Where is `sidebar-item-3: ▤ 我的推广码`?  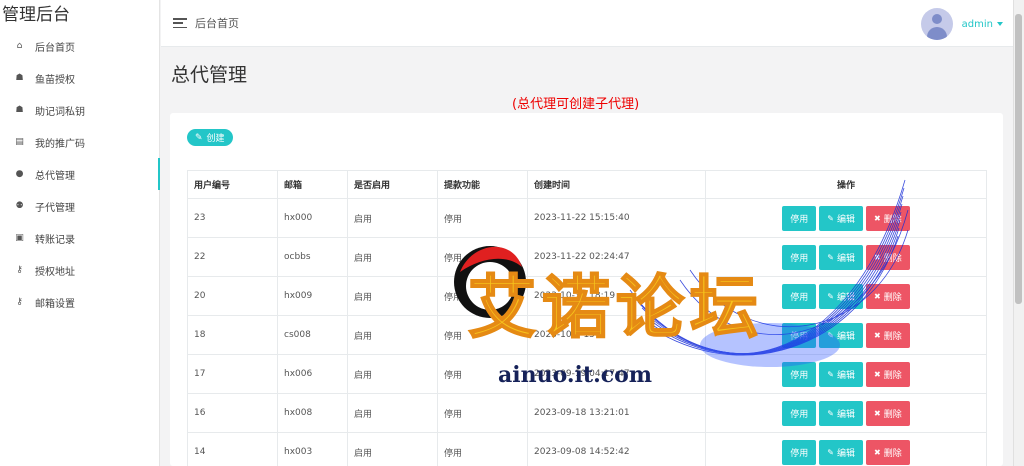
sidebar-item-3: ▤ 我的推广码 is located at coordinates (79, 142).